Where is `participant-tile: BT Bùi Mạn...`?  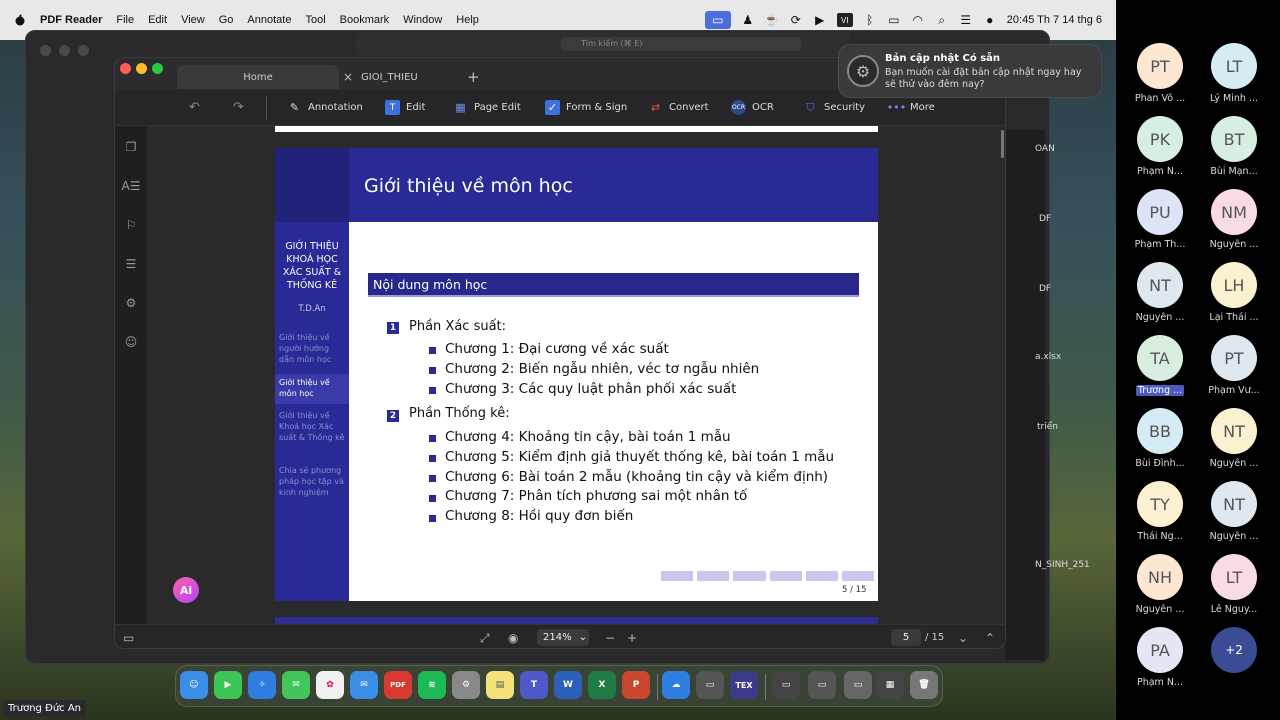 participant-tile: BT Bùi Mạn... is located at coordinates (1234, 146).